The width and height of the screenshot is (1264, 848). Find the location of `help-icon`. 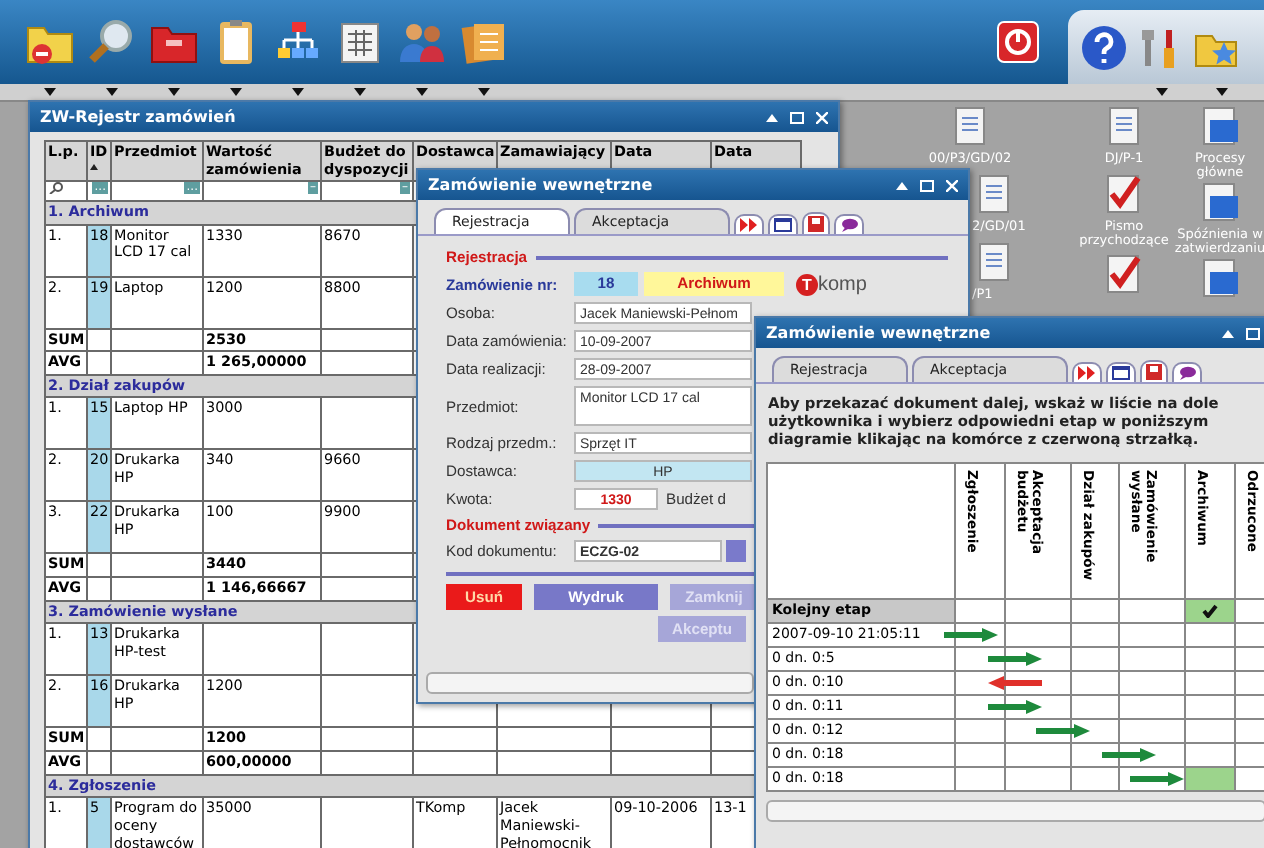

help-icon is located at coordinates (1104, 47).